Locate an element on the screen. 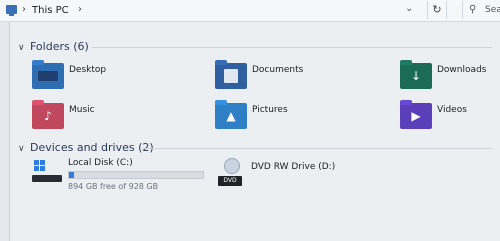  music-note-icon: ♪ is located at coordinates (48, 116).